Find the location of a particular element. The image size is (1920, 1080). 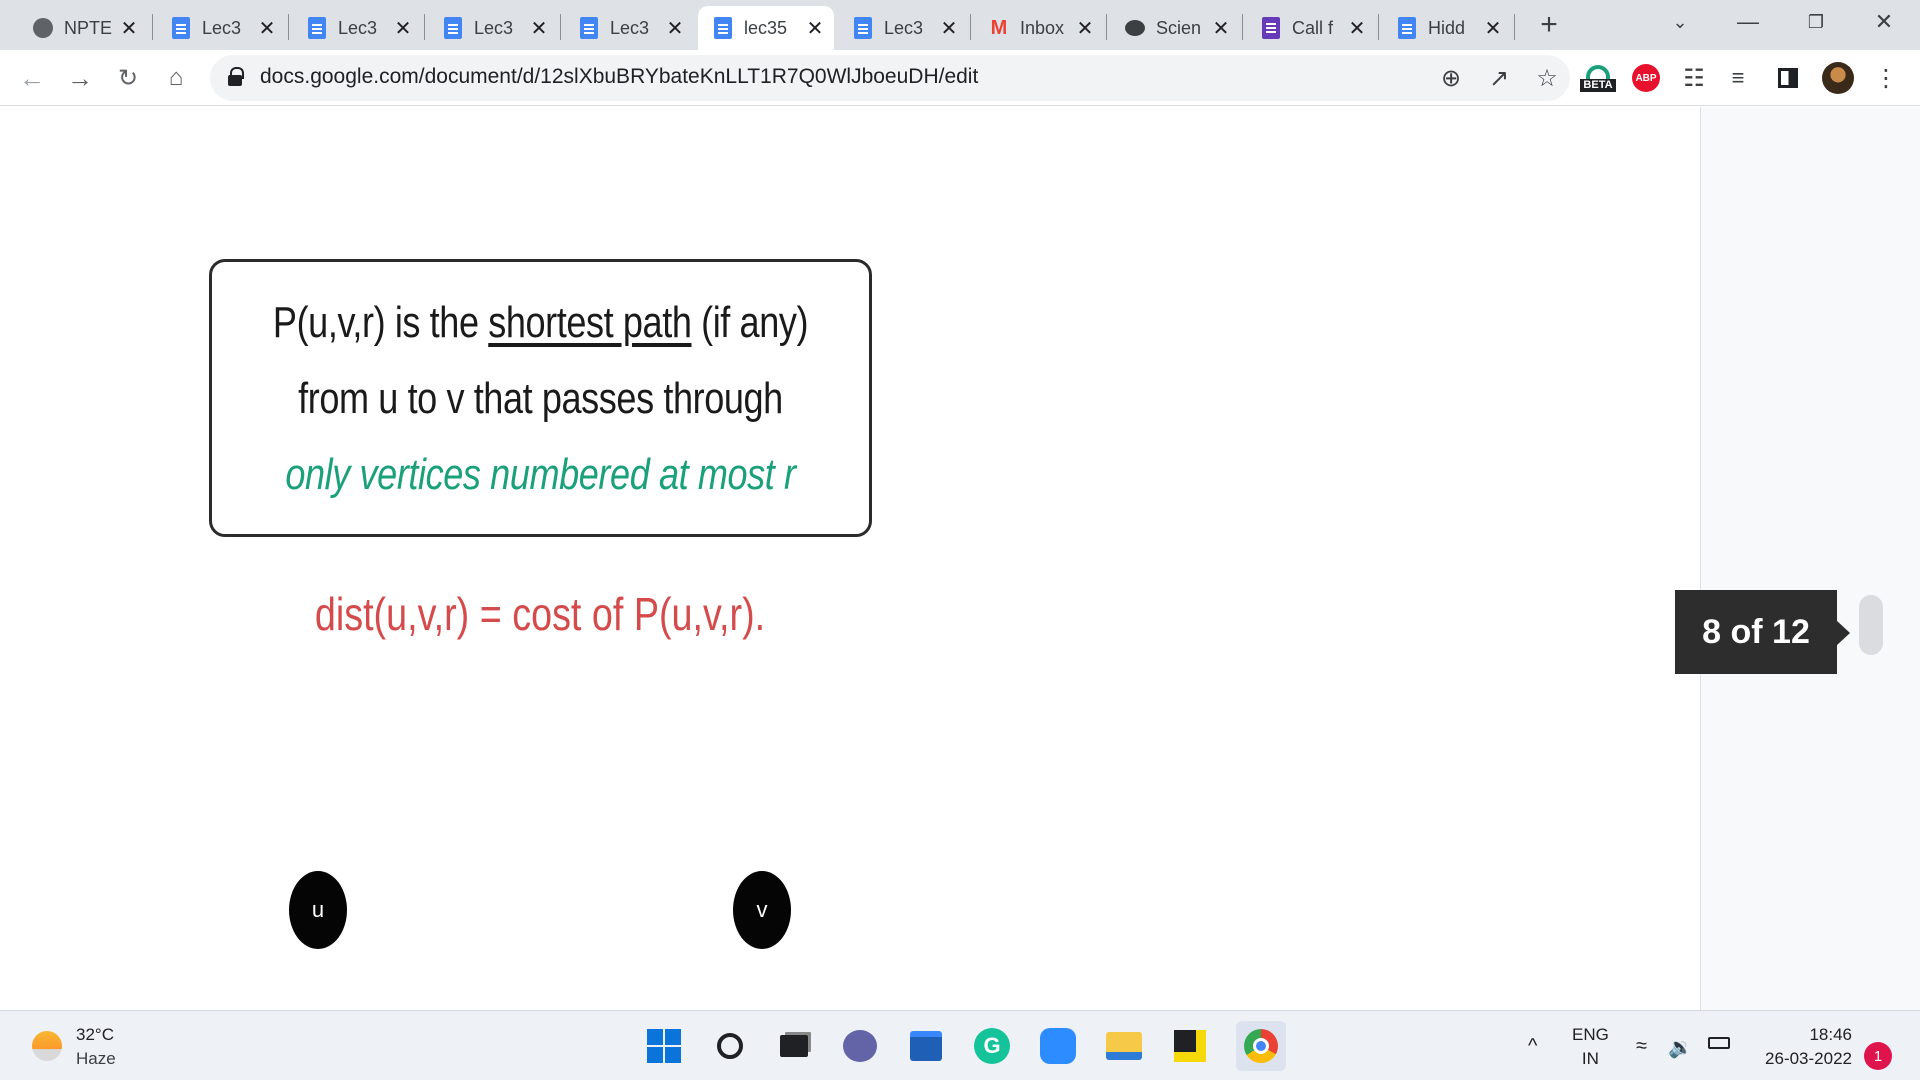

tab-inbox: M Inbox ✕ is located at coordinates (1039, 28).